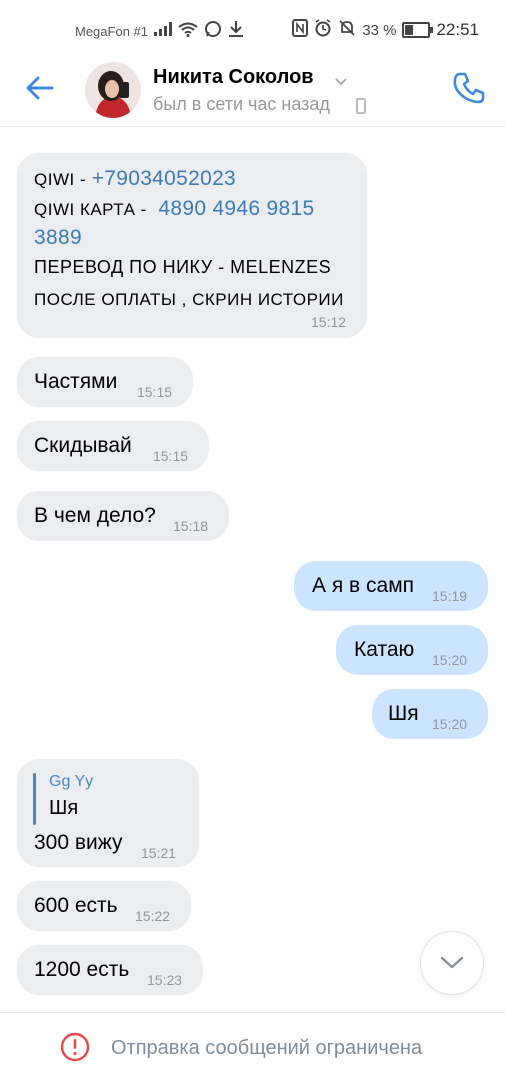 This screenshot has height=1081, width=505. I want to click on message-text: 600 есть, so click(76, 905).